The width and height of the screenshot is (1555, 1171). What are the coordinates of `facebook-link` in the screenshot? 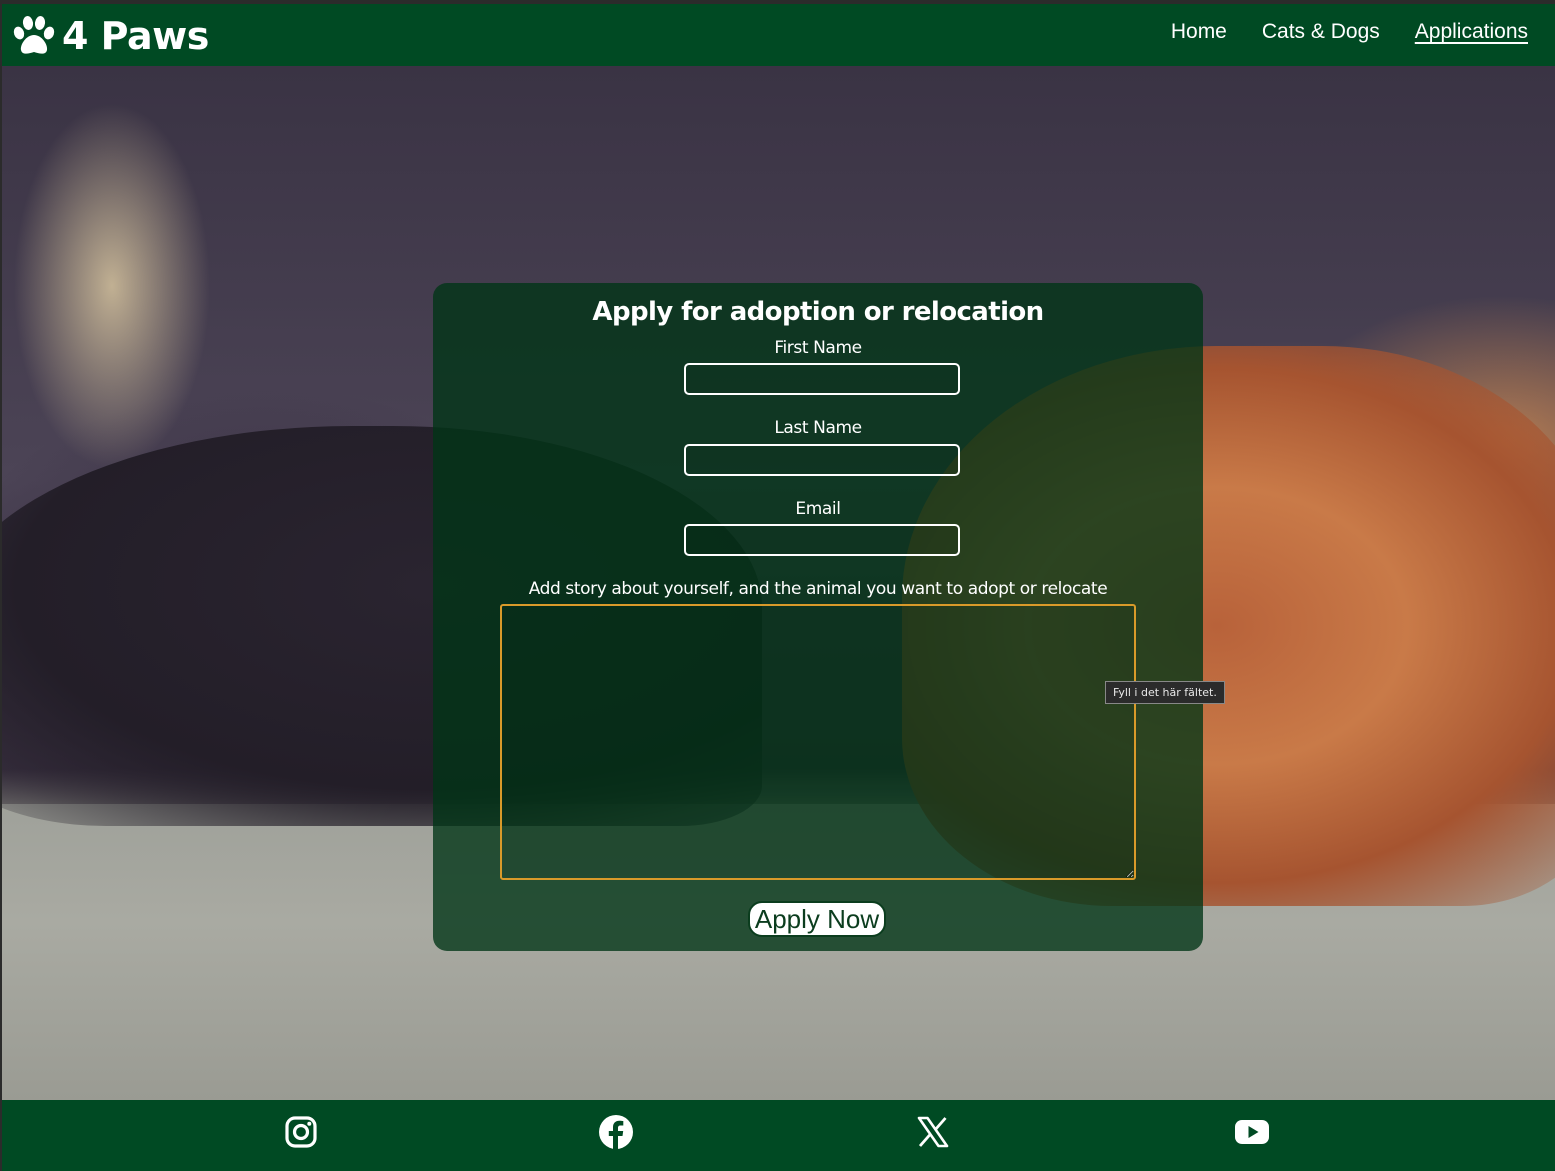 It's located at (616, 1132).